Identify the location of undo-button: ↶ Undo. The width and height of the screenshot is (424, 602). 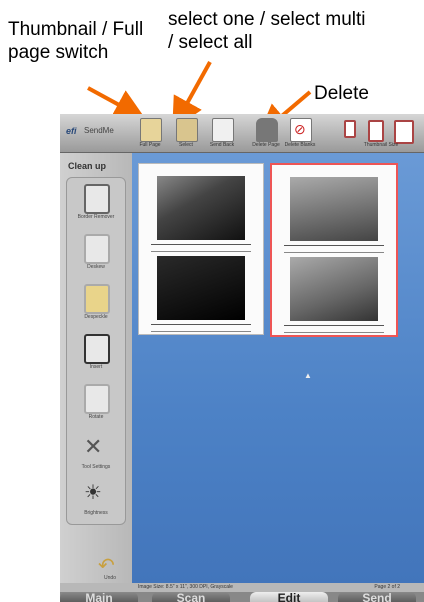
(110, 568).